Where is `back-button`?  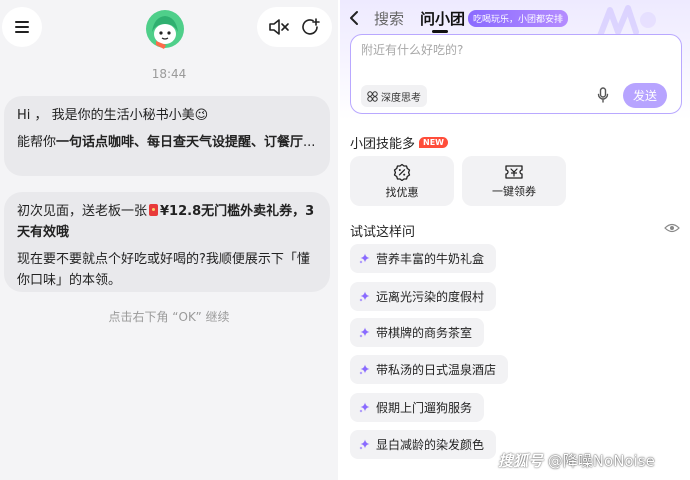
back-button is located at coordinates (354, 18).